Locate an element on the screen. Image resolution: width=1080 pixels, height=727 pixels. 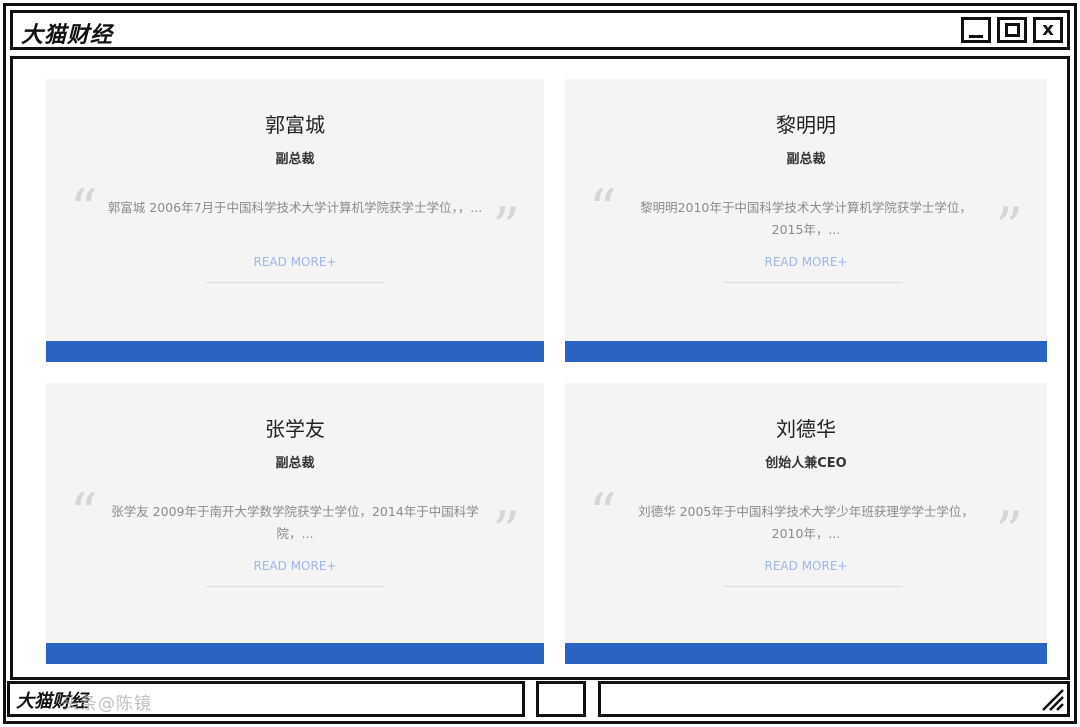
close-icon: x is located at coordinates (1048, 29).